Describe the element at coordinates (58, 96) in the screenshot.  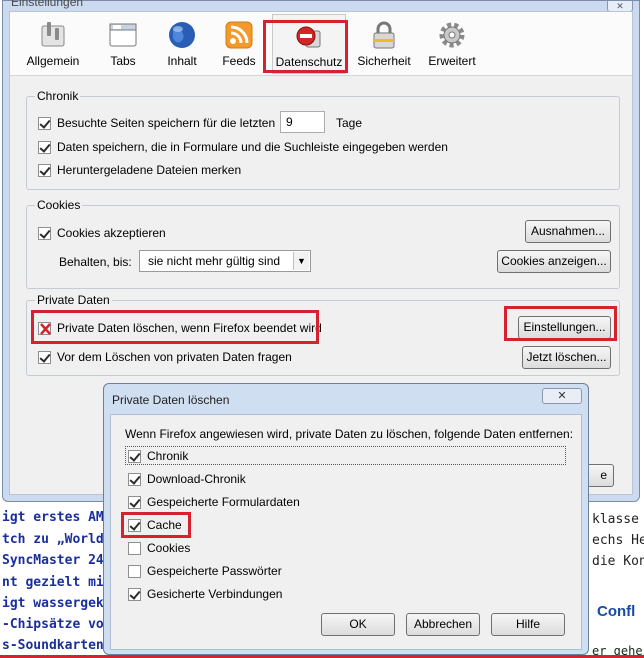
I see `history-legend: Chronik` at that location.